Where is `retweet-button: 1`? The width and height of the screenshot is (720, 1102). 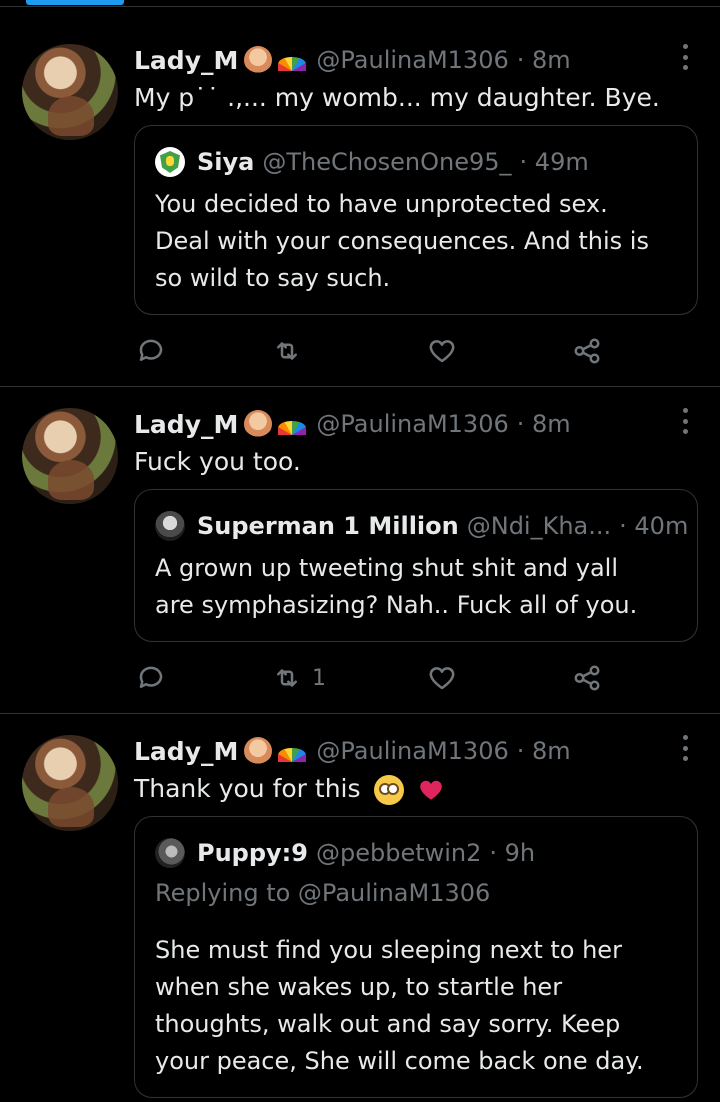
retweet-button: 1 is located at coordinates (299, 678).